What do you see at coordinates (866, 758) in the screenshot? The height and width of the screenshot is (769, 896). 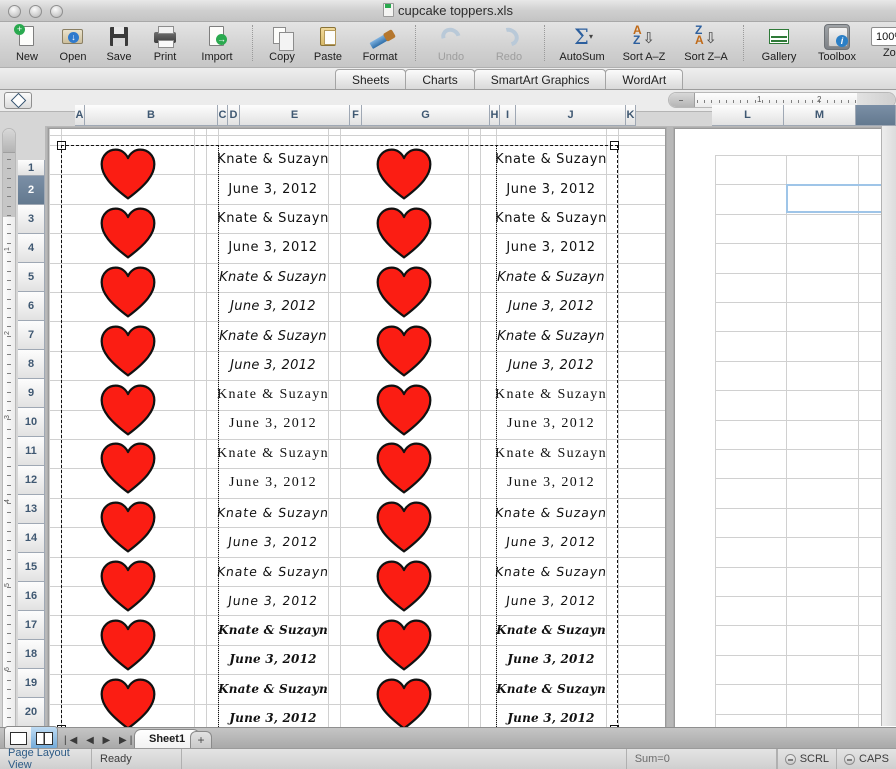 I see `status-indicator-caps: CAPS` at bounding box center [866, 758].